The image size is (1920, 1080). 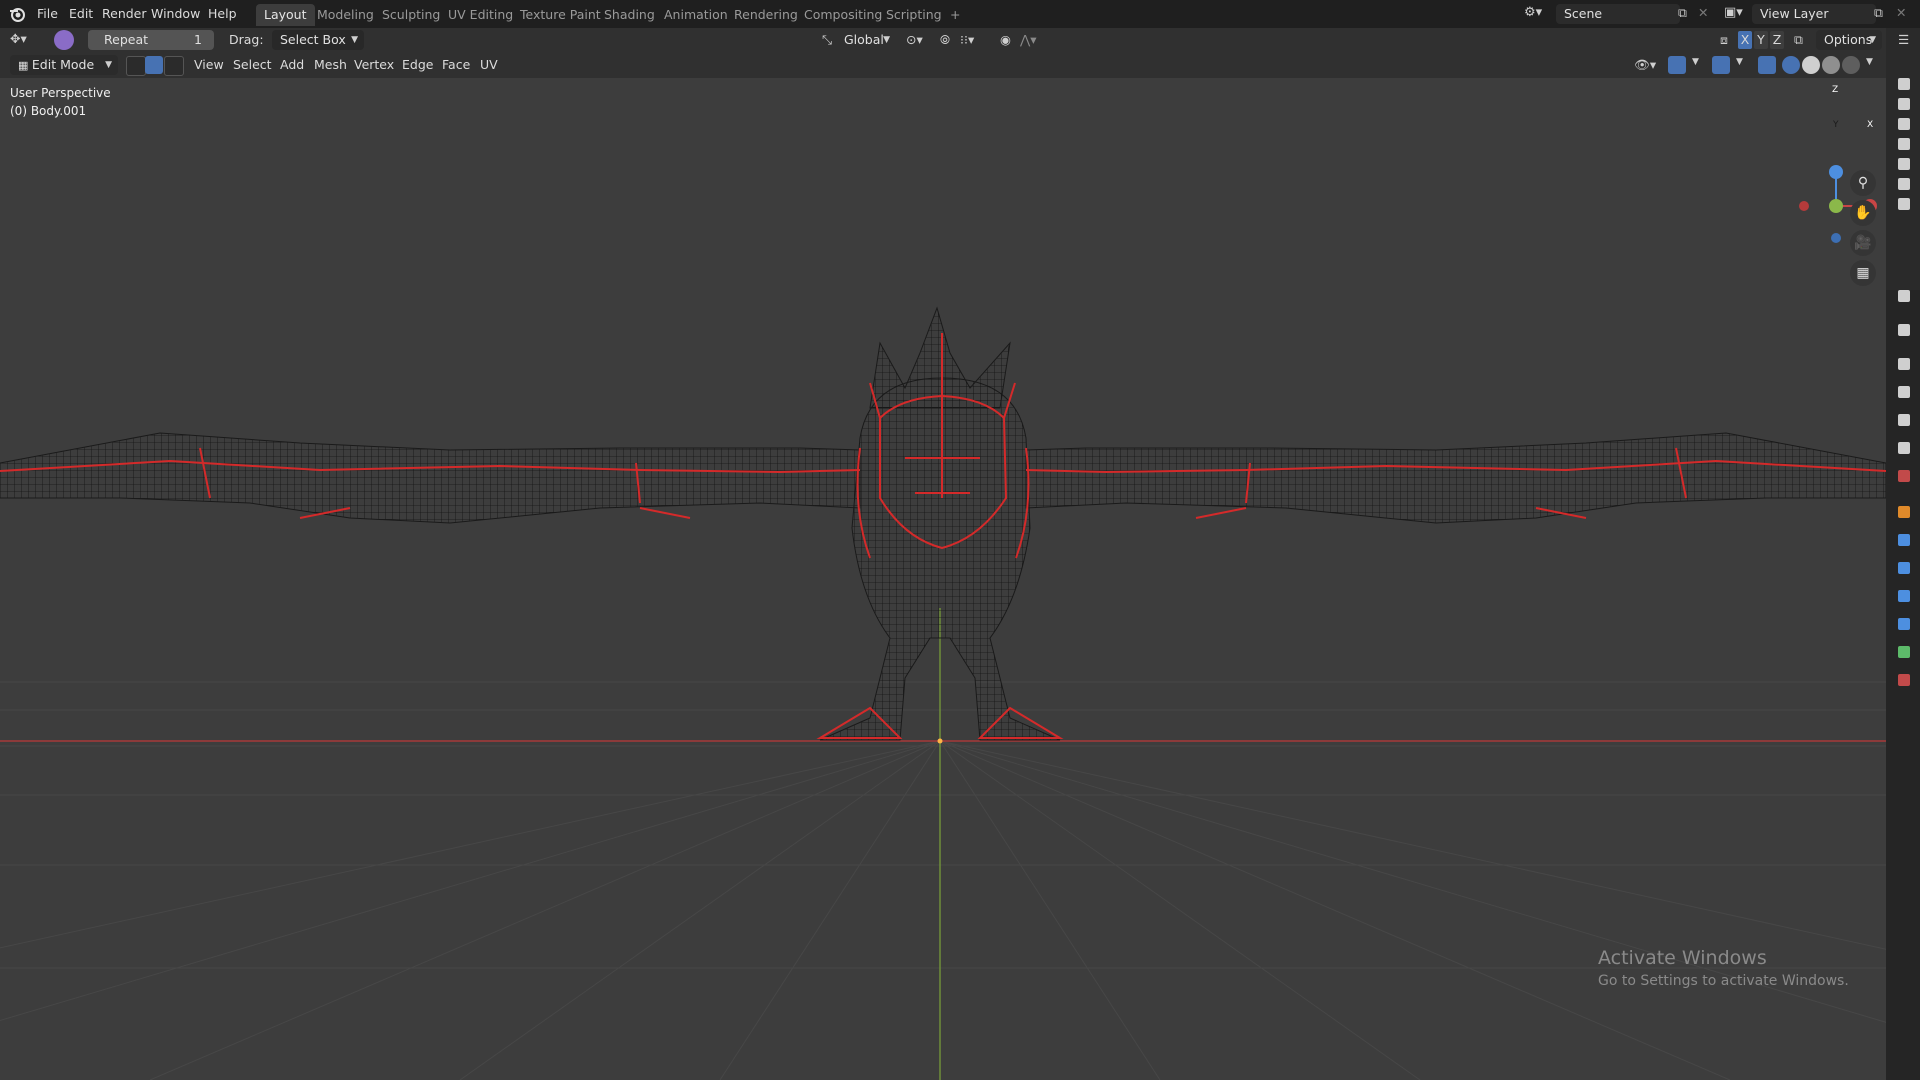 I want to click on view-layer-icon: ▣▾, so click(x=1733, y=12).